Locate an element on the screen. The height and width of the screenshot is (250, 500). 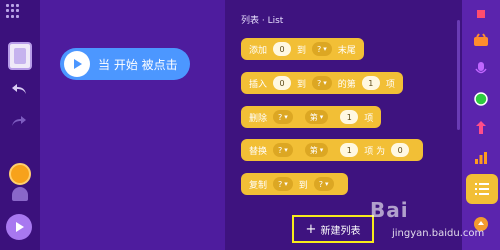
plus-icon: + is located at coordinates (311, 229).